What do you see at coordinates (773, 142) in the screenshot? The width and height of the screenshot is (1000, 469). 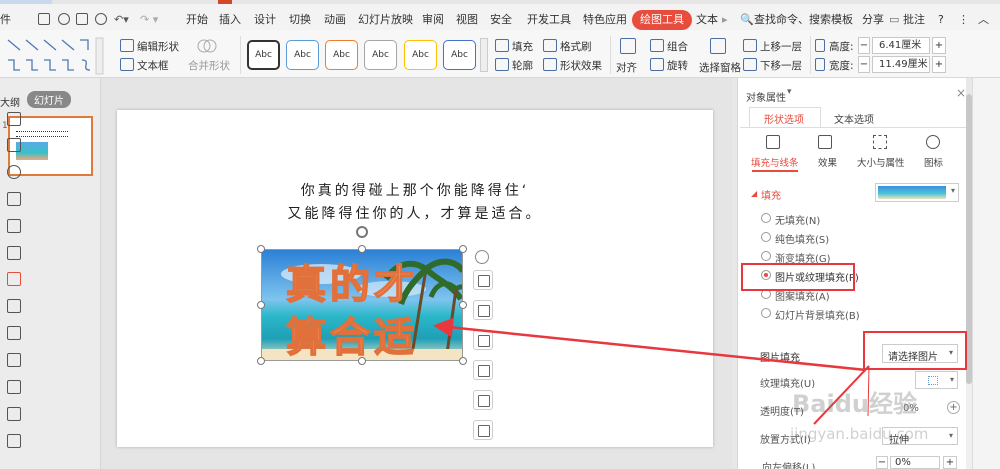 I see `fill-line-icon` at bounding box center [773, 142].